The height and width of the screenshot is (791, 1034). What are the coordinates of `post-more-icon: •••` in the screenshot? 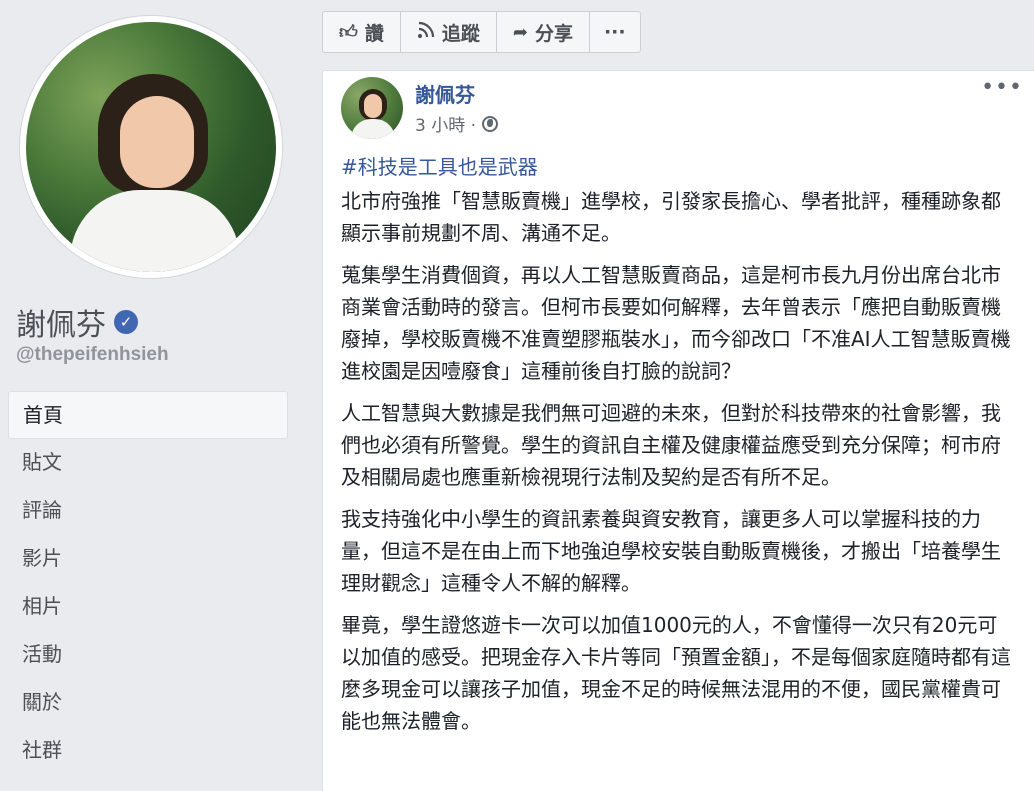 It's located at (1002, 87).